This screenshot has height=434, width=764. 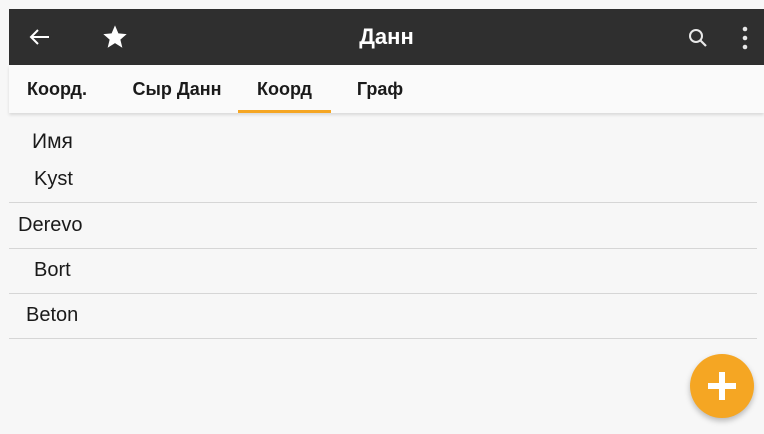 I want to click on tab-coord-abbrev: Коорд., so click(x=57, y=89).